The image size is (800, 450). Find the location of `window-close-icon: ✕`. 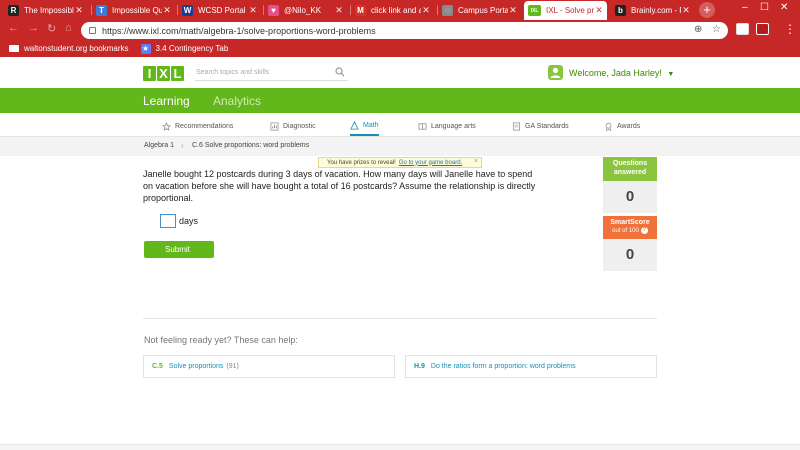

window-close-icon: ✕ is located at coordinates (784, 7).